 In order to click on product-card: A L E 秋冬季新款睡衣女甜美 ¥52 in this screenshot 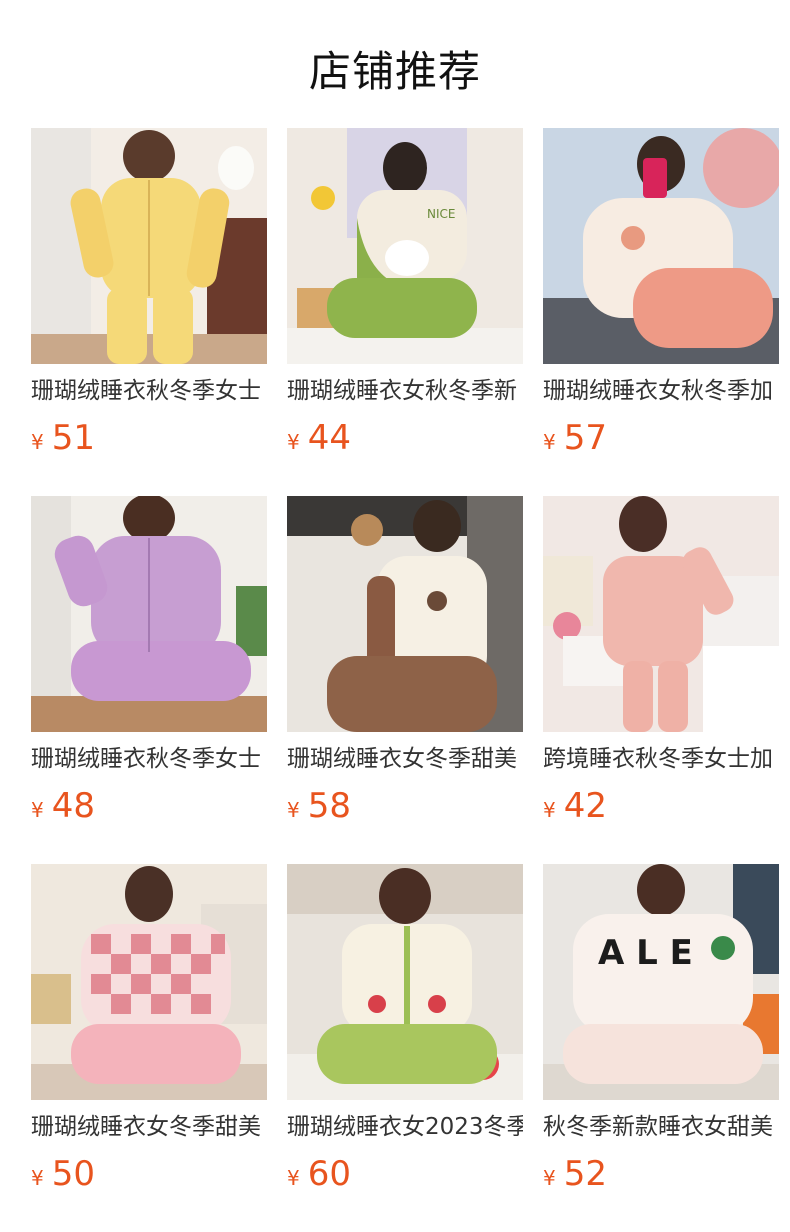, I will do `click(661, 1048)`.